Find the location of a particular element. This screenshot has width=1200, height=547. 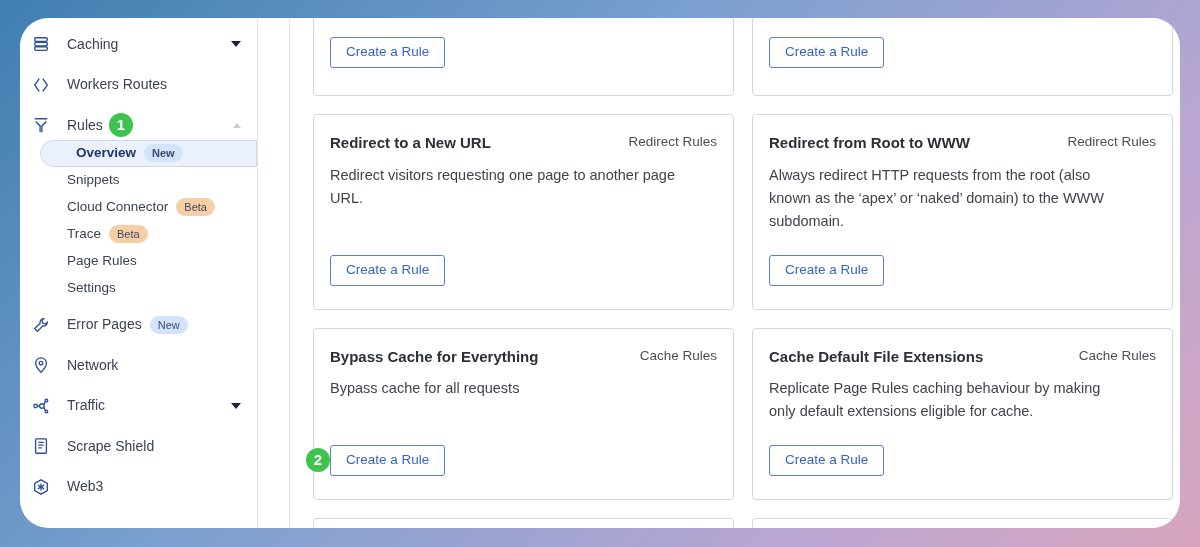

sidebar-item: Traffic is located at coordinates (144, 405).